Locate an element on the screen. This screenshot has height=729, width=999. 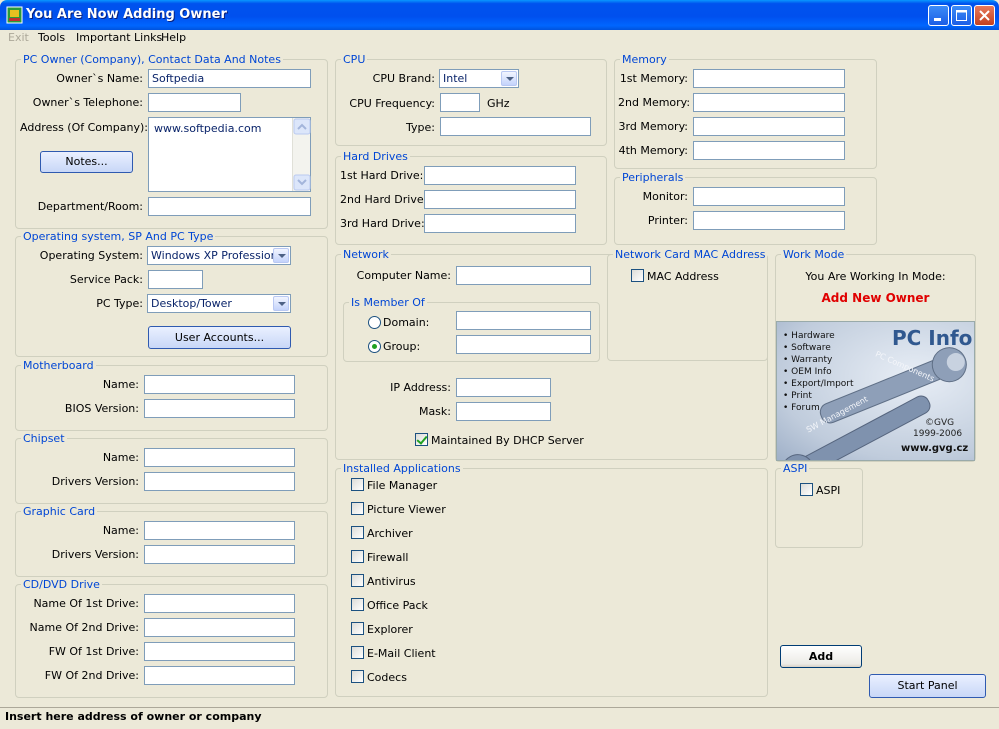
app-checkbox-label: File Manager is located at coordinates (402, 485).